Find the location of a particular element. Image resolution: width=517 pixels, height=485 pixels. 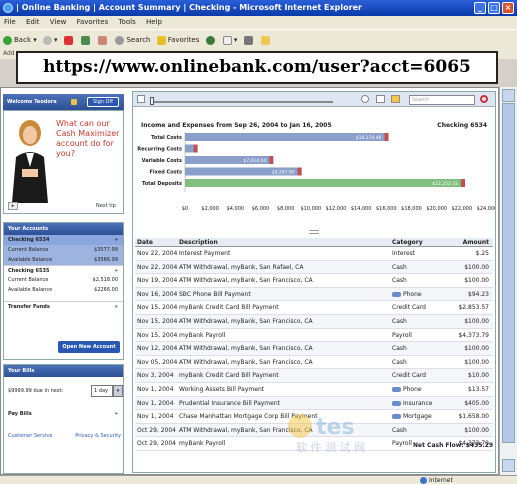

back-button: Back ▾ is located at coordinates (20, 39).